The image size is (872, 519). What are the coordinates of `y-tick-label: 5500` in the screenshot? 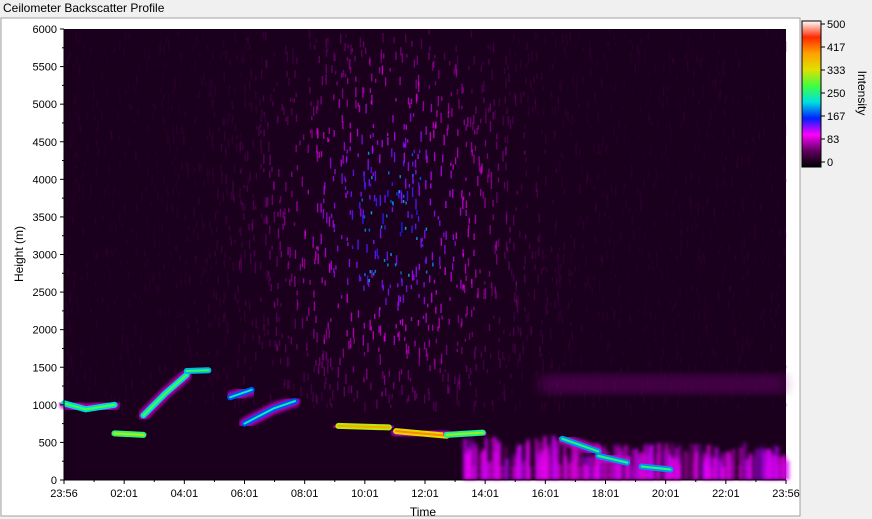 It's located at (45, 68).